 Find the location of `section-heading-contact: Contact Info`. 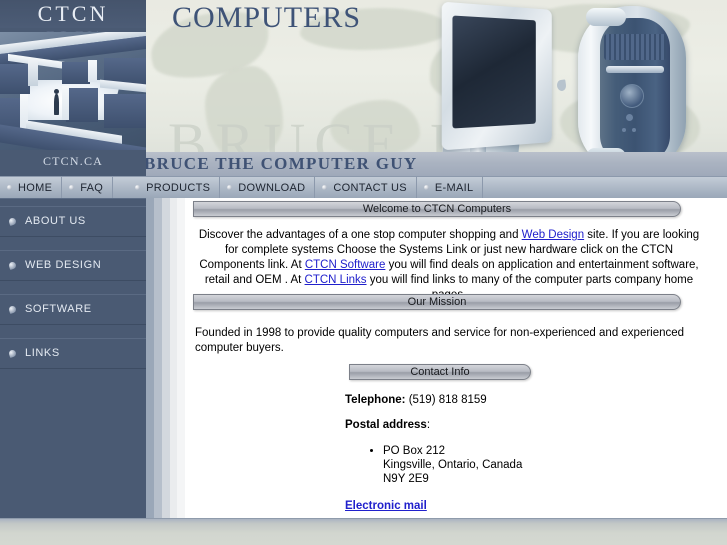

section-heading-contact: Contact Info is located at coordinates (440, 372).